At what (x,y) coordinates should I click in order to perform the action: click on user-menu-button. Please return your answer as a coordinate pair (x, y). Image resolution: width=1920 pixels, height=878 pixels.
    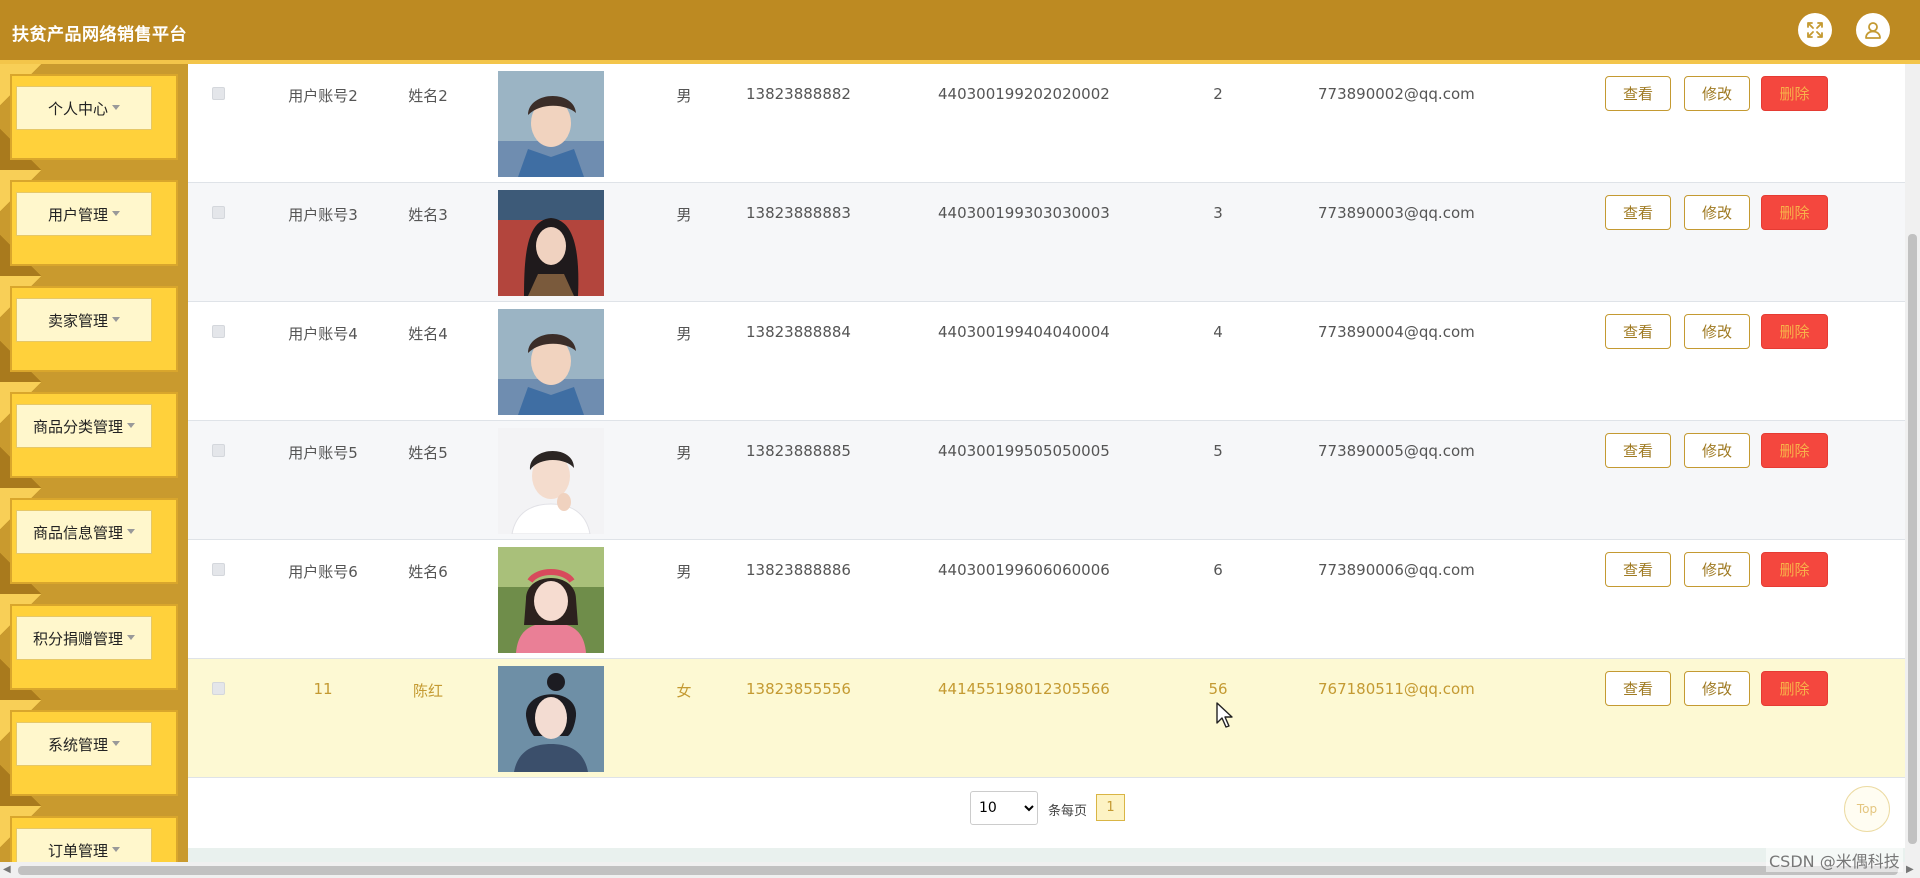
    Looking at the image, I should click on (1873, 30).